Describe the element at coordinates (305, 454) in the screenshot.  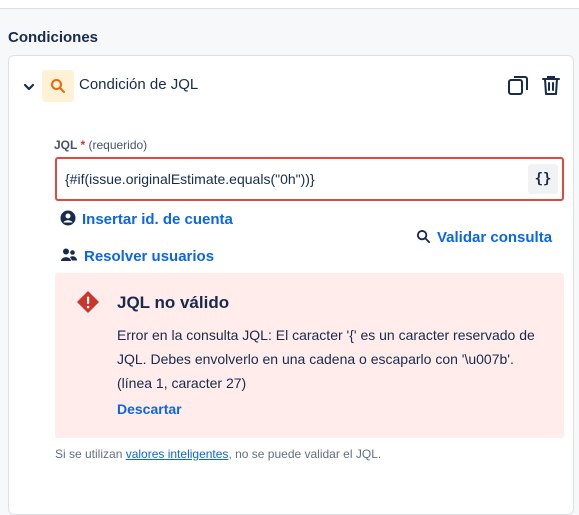
I see `footnote-suffix: , no se puede validar el JQL.` at that location.